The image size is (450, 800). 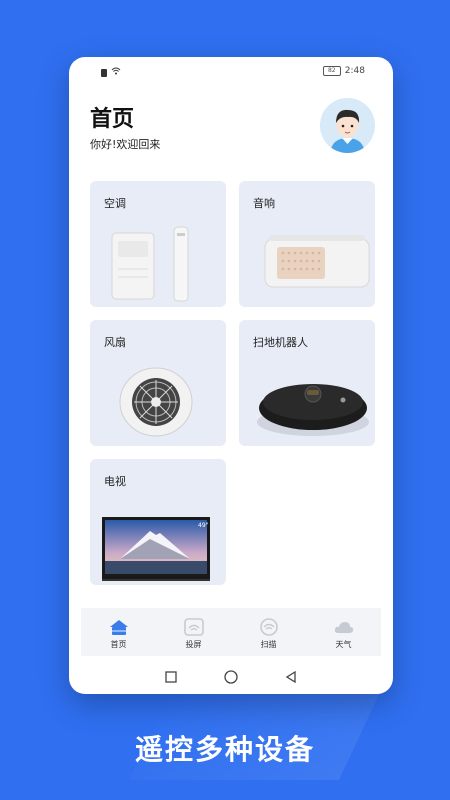 What do you see at coordinates (112, 119) in the screenshot?
I see `page-title: 首页` at bounding box center [112, 119].